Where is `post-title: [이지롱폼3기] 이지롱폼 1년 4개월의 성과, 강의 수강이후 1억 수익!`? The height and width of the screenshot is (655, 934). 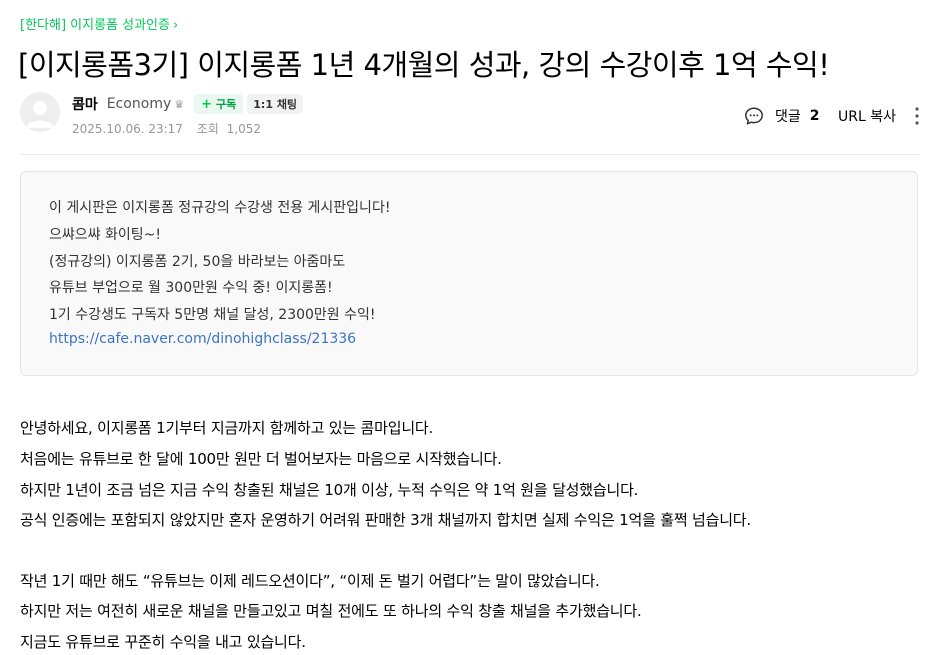
post-title: [이지롱폼3기] 이지롱폼 1년 4개월의 성과, 강의 수강이후 1억 수익! is located at coordinates (424, 65).